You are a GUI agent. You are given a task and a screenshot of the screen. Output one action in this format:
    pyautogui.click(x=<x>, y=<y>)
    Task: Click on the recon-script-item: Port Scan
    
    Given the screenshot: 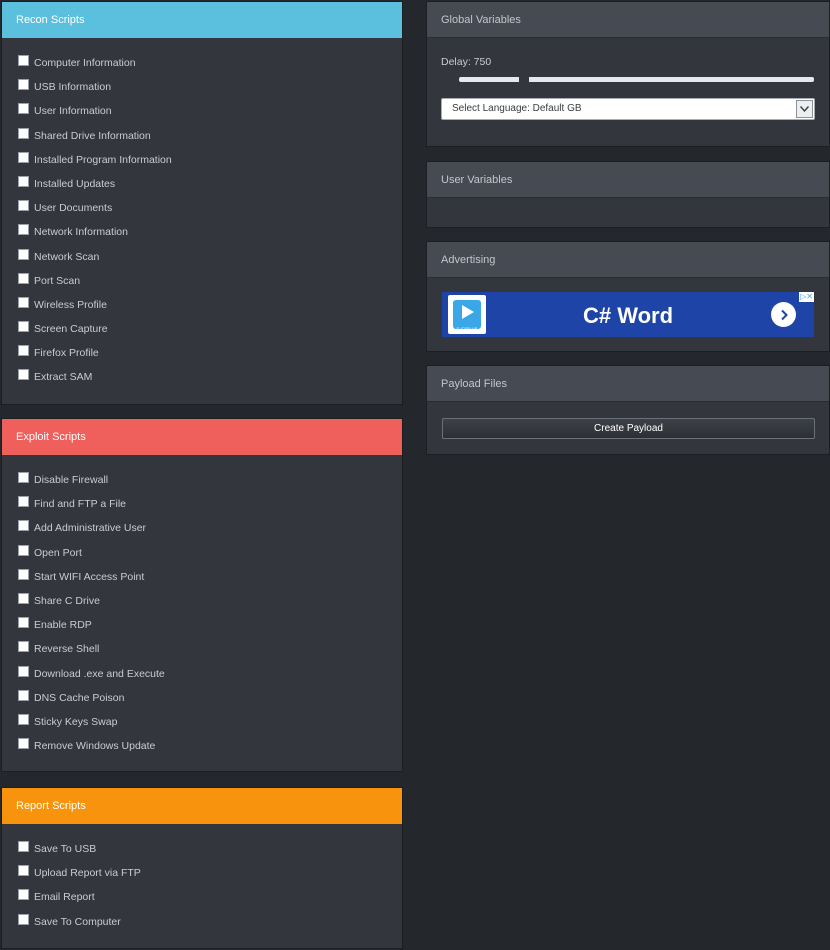 What is the action you would take?
    pyautogui.click(x=210, y=284)
    